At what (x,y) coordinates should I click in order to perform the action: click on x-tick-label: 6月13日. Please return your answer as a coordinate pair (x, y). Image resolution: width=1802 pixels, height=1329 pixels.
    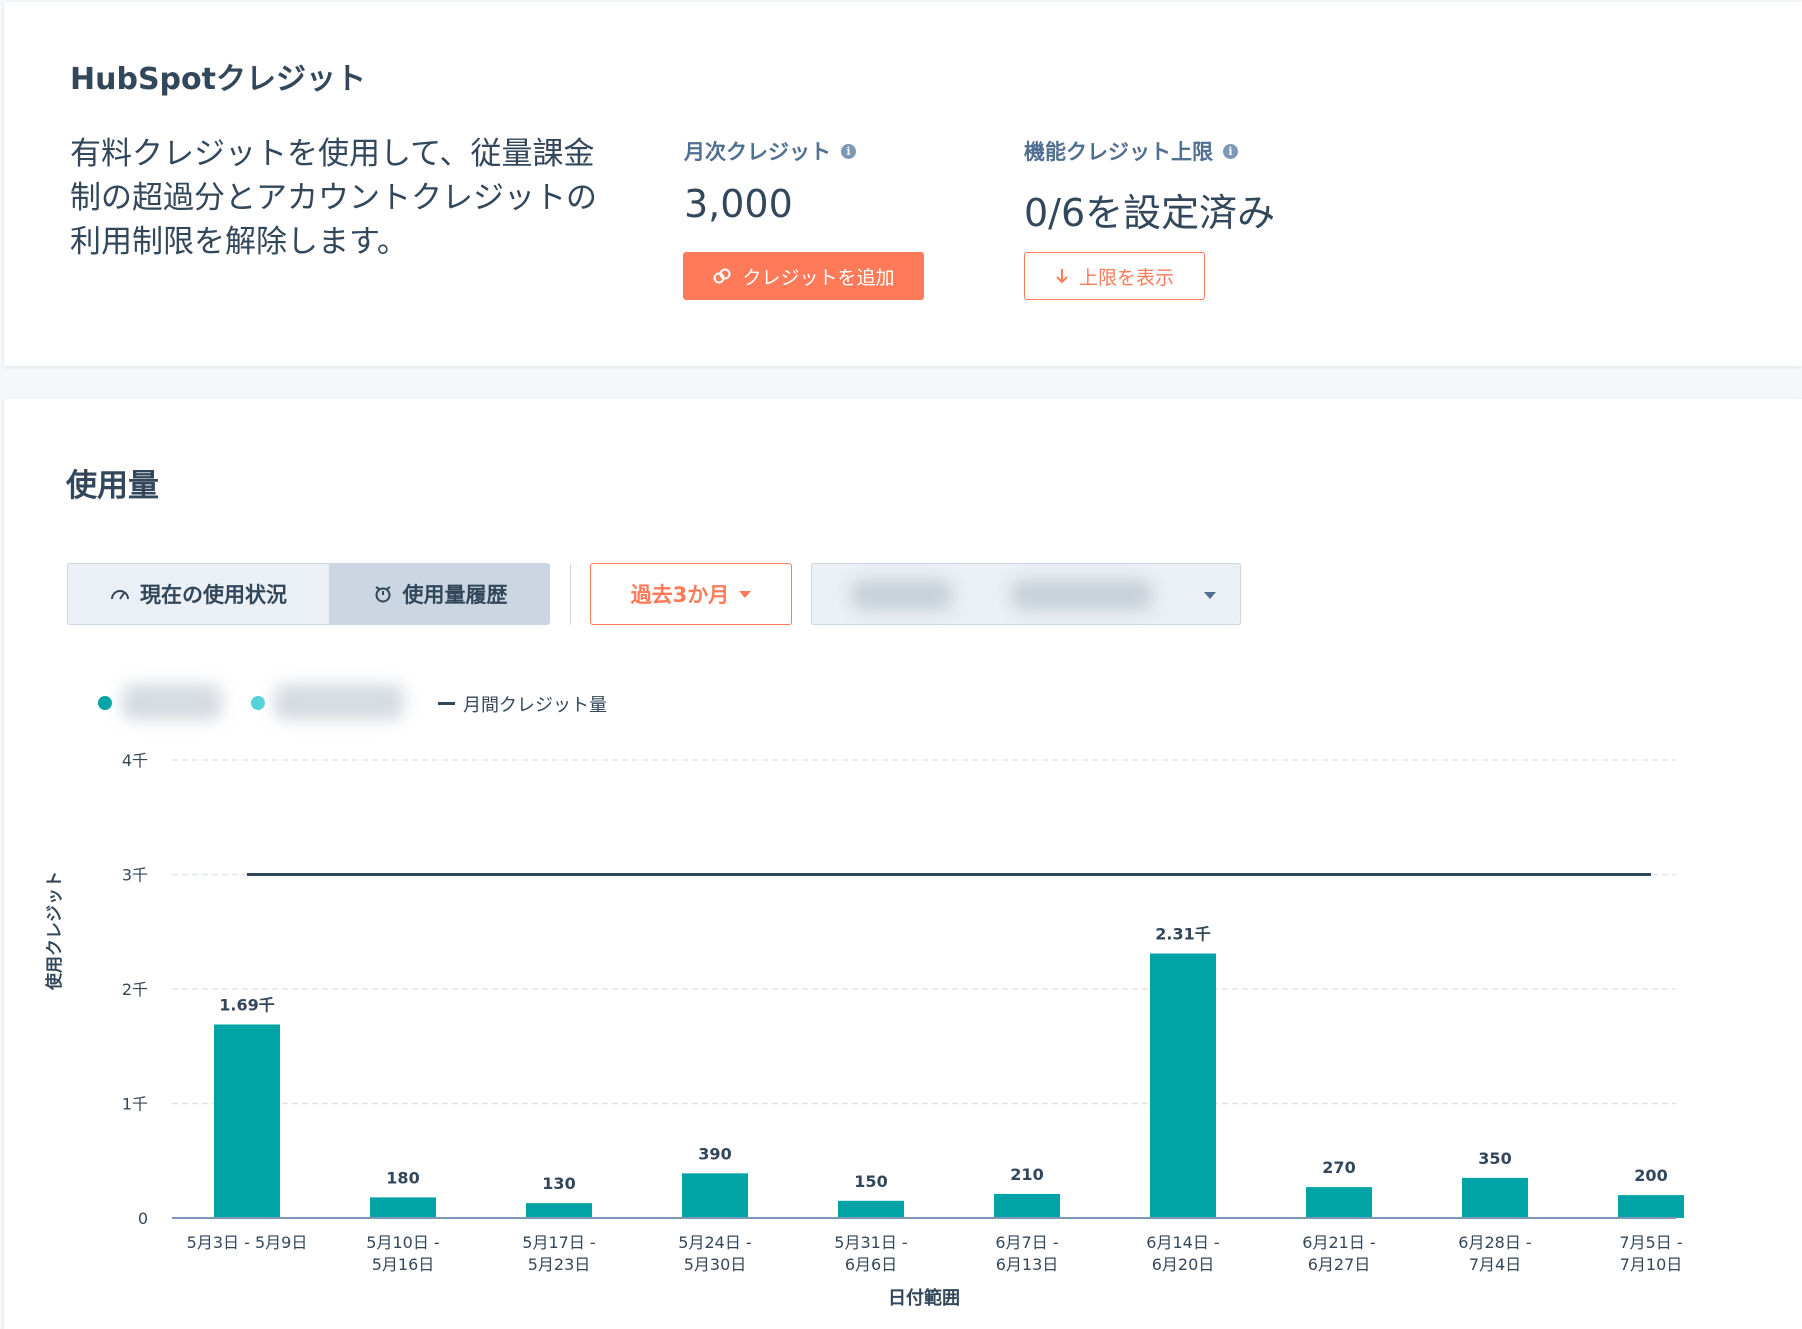
    Looking at the image, I should click on (1027, 1264).